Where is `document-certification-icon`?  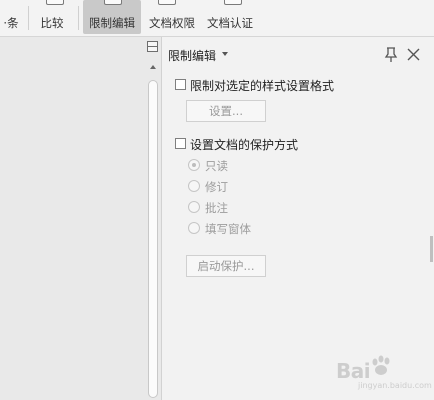 document-certification-icon is located at coordinates (233, 2).